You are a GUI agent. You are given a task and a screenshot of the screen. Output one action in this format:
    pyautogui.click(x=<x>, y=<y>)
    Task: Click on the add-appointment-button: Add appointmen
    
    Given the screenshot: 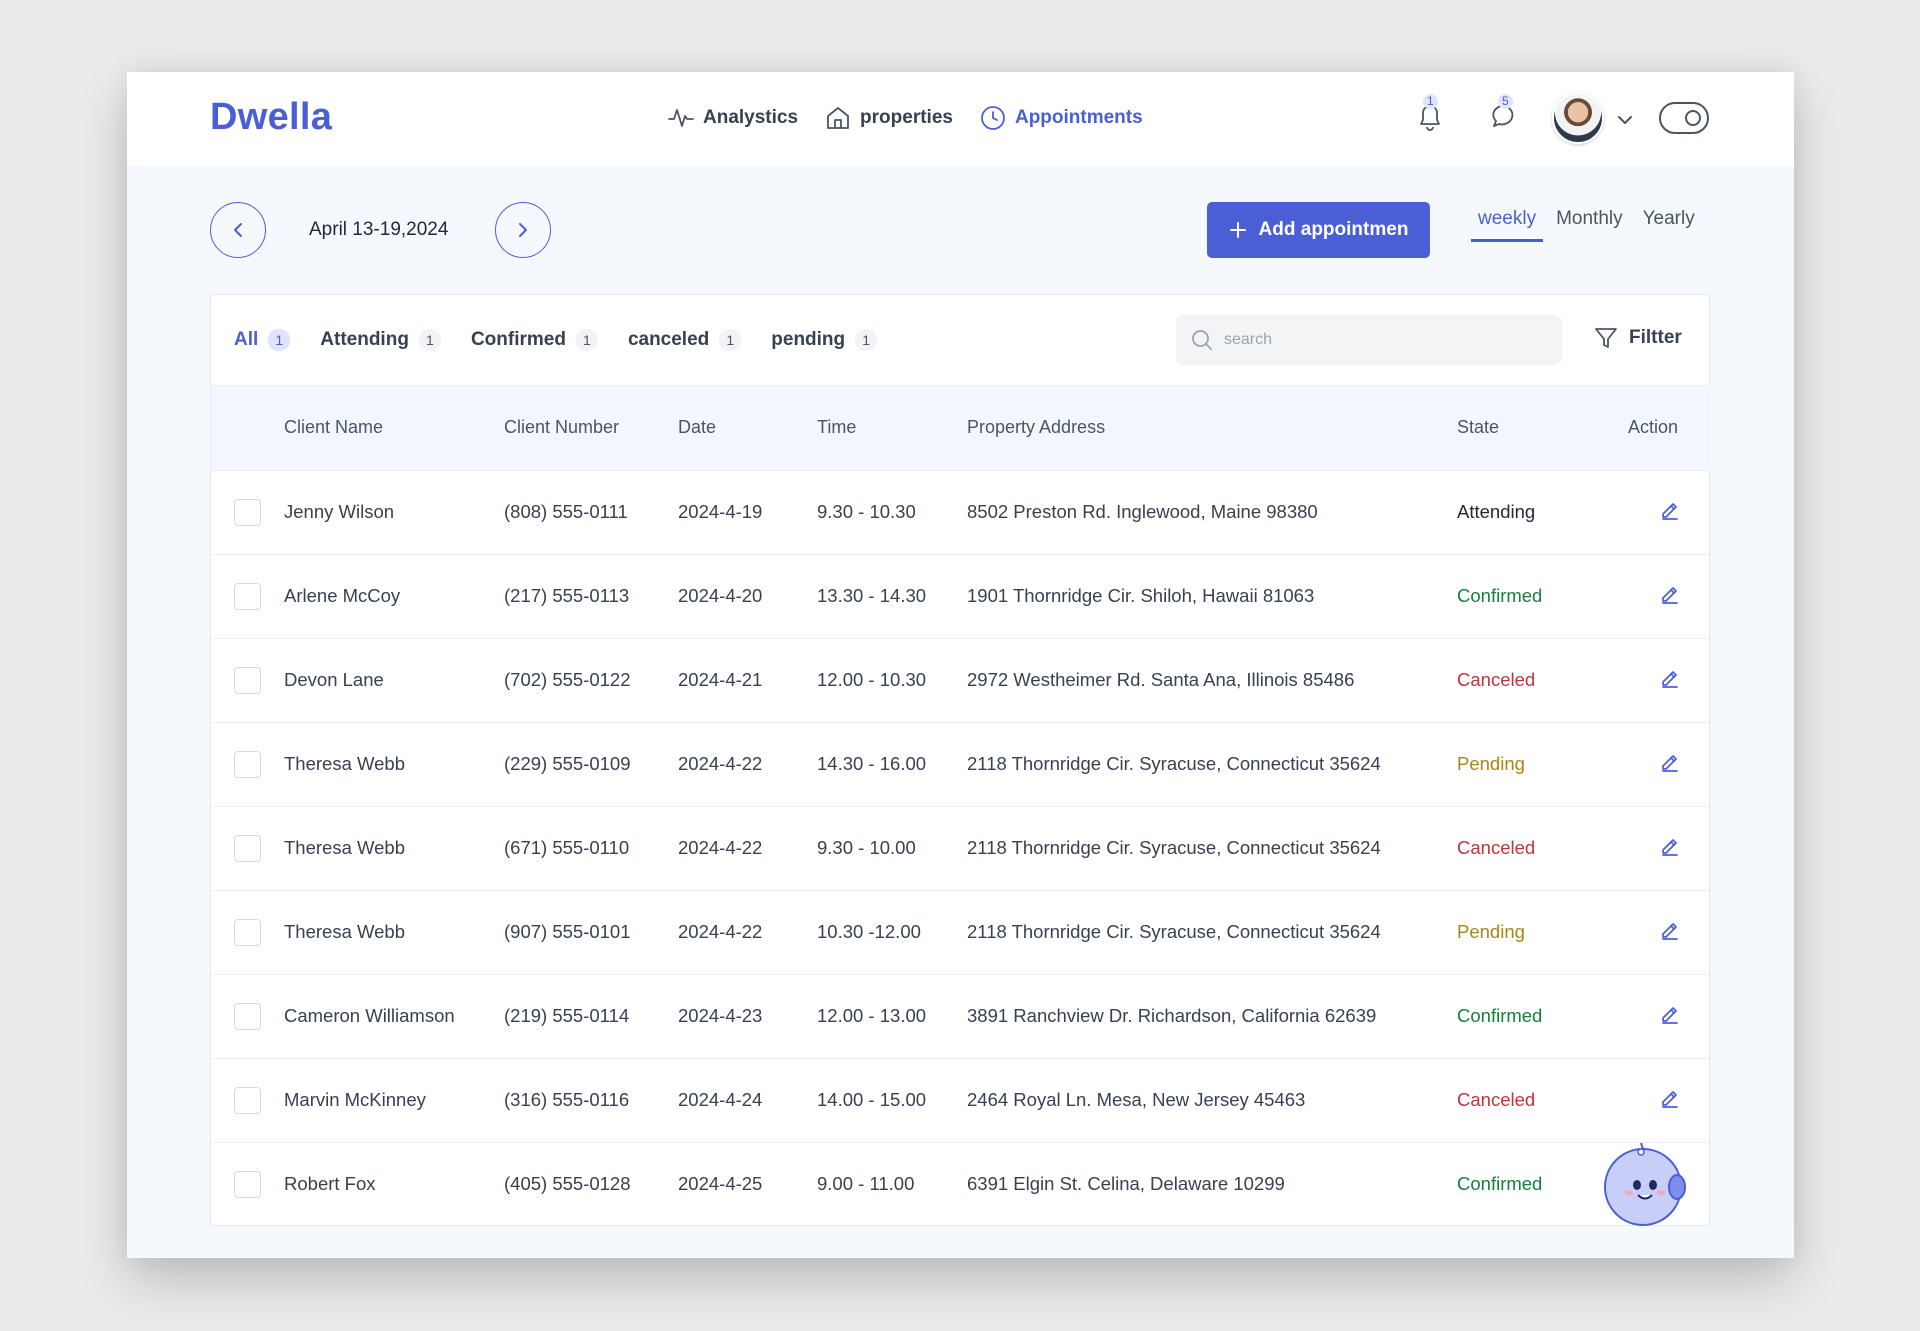 What is the action you would take?
    pyautogui.click(x=1318, y=230)
    